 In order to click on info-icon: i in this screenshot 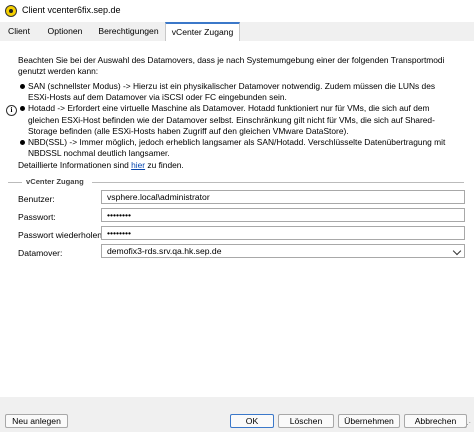, I will do `click(11, 110)`.